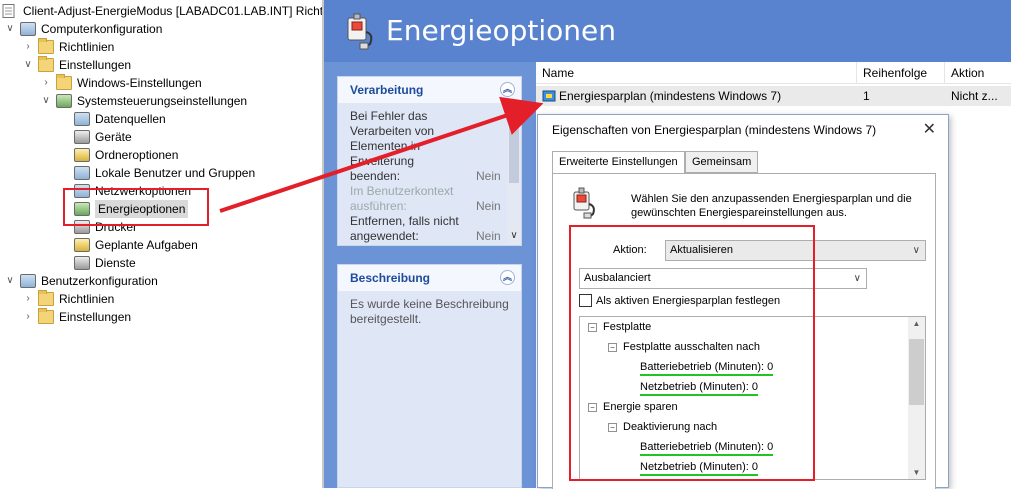 This screenshot has height=489, width=1011. What do you see at coordinates (381, 154) in the screenshot?
I see `annotation-arrow` at bounding box center [381, 154].